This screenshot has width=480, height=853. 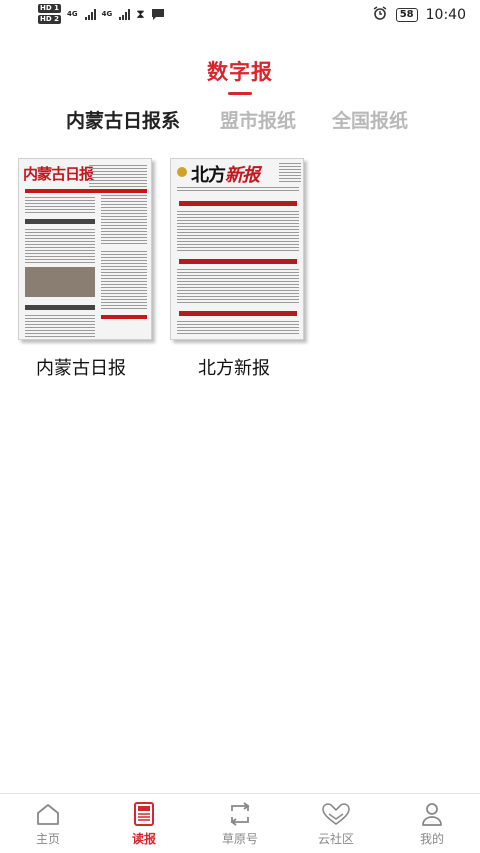 I want to click on tab-league-city-papers: 盟市报纸, so click(x=258, y=119).